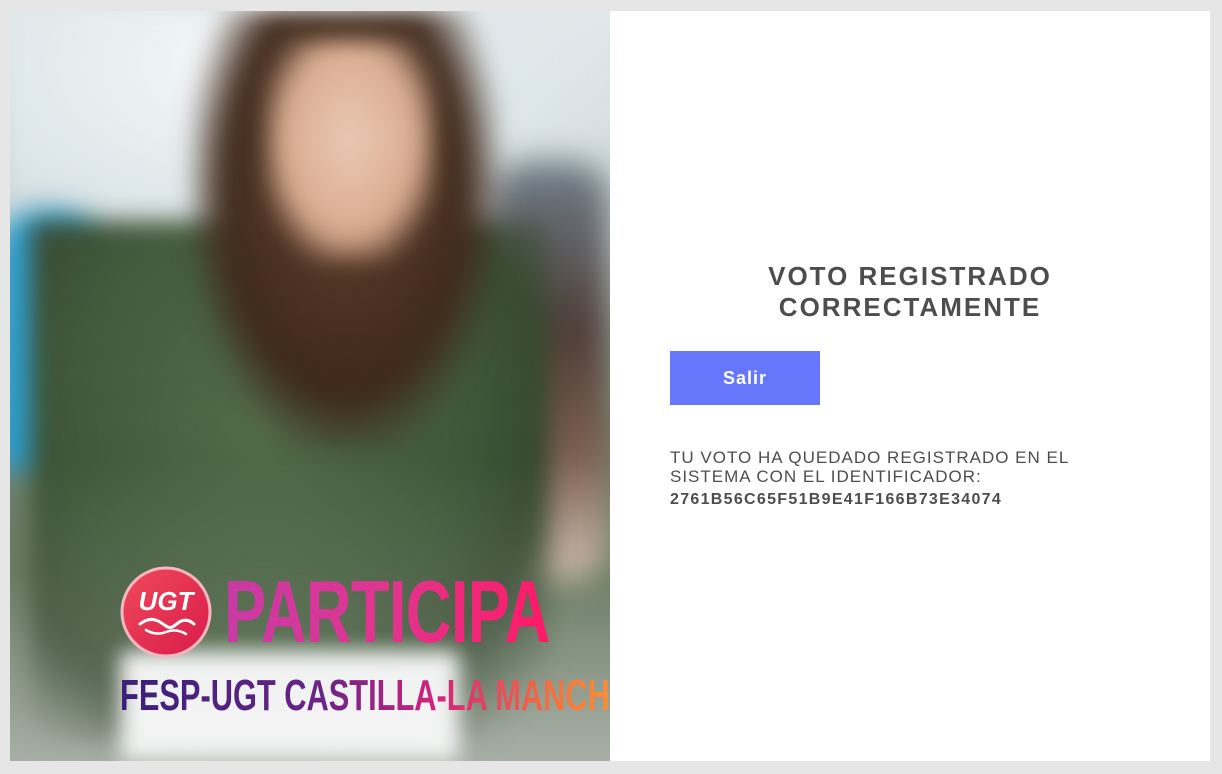 The width and height of the screenshot is (1222, 774). What do you see at coordinates (910, 307) in the screenshot?
I see `title-line-2: CORRECTAMENTE` at bounding box center [910, 307].